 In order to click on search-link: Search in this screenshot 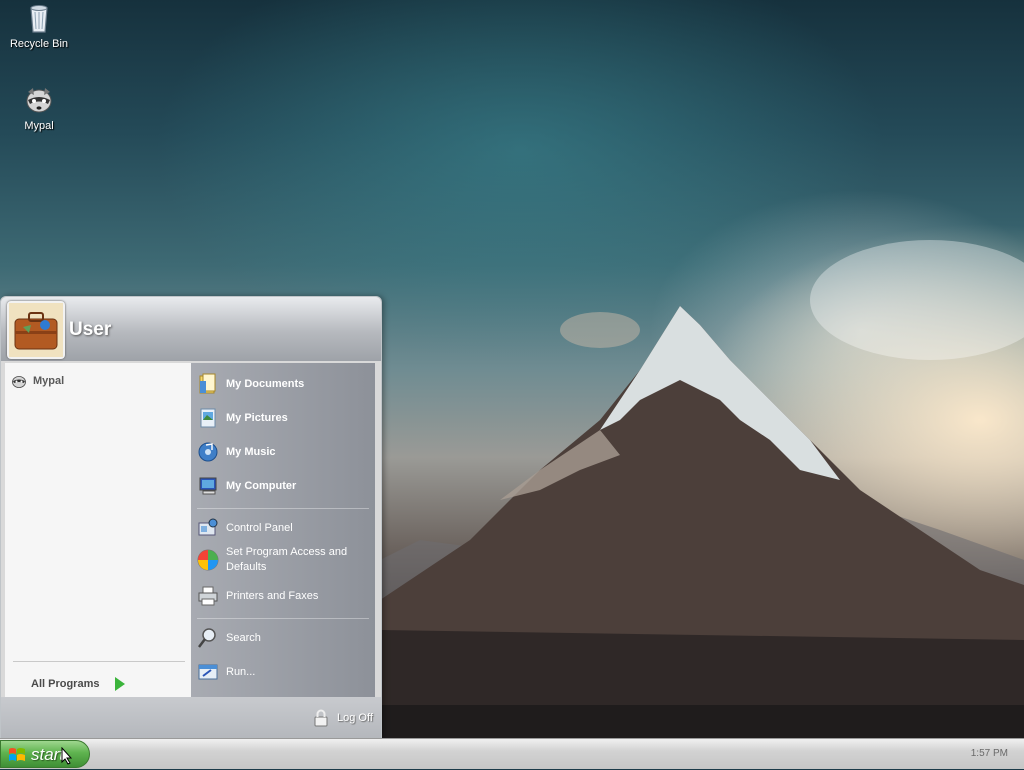, I will do `click(229, 638)`.